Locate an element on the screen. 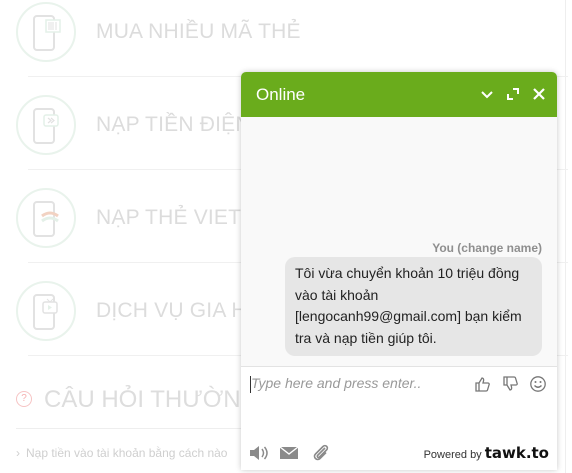  divider is located at coordinates (136, 428).